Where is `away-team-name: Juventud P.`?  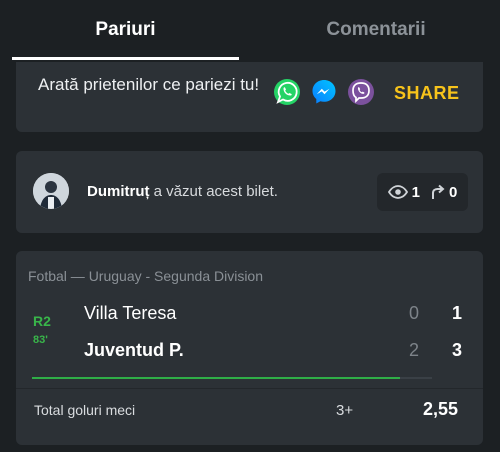
away-team-name: Juventud P. is located at coordinates (134, 350).